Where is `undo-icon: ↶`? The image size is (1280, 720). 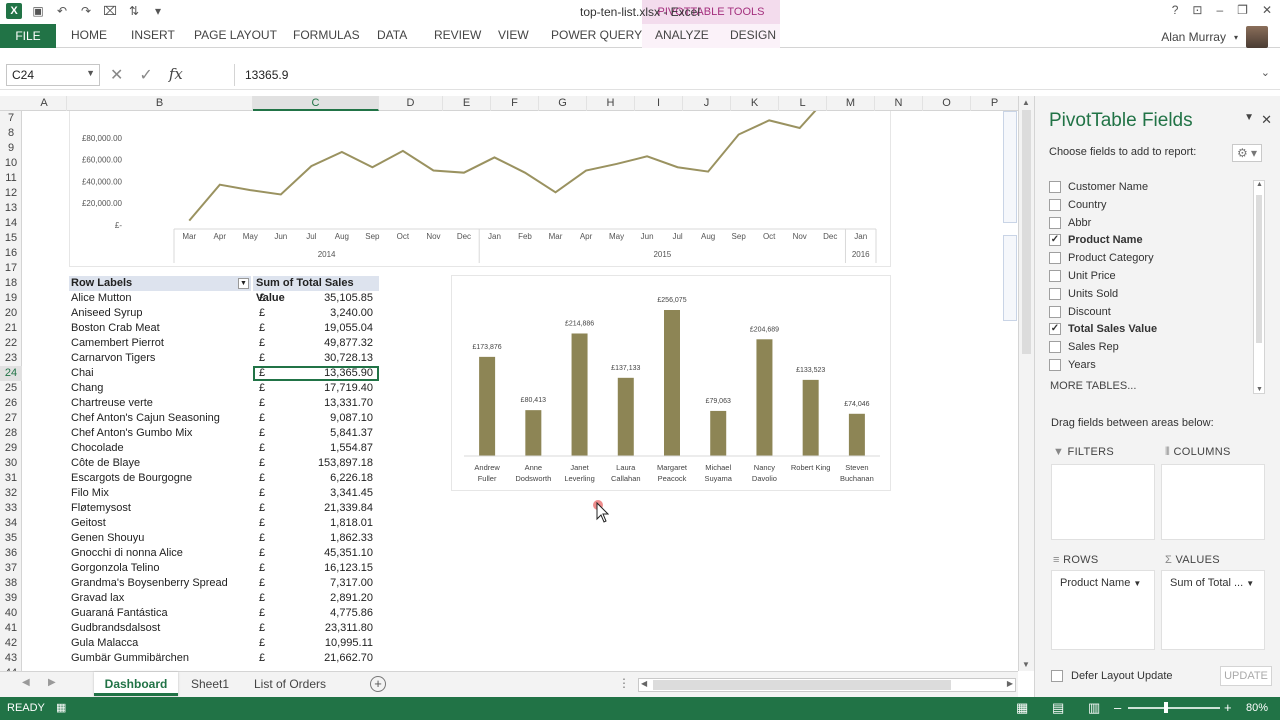
undo-icon: ↶ is located at coordinates (62, 11).